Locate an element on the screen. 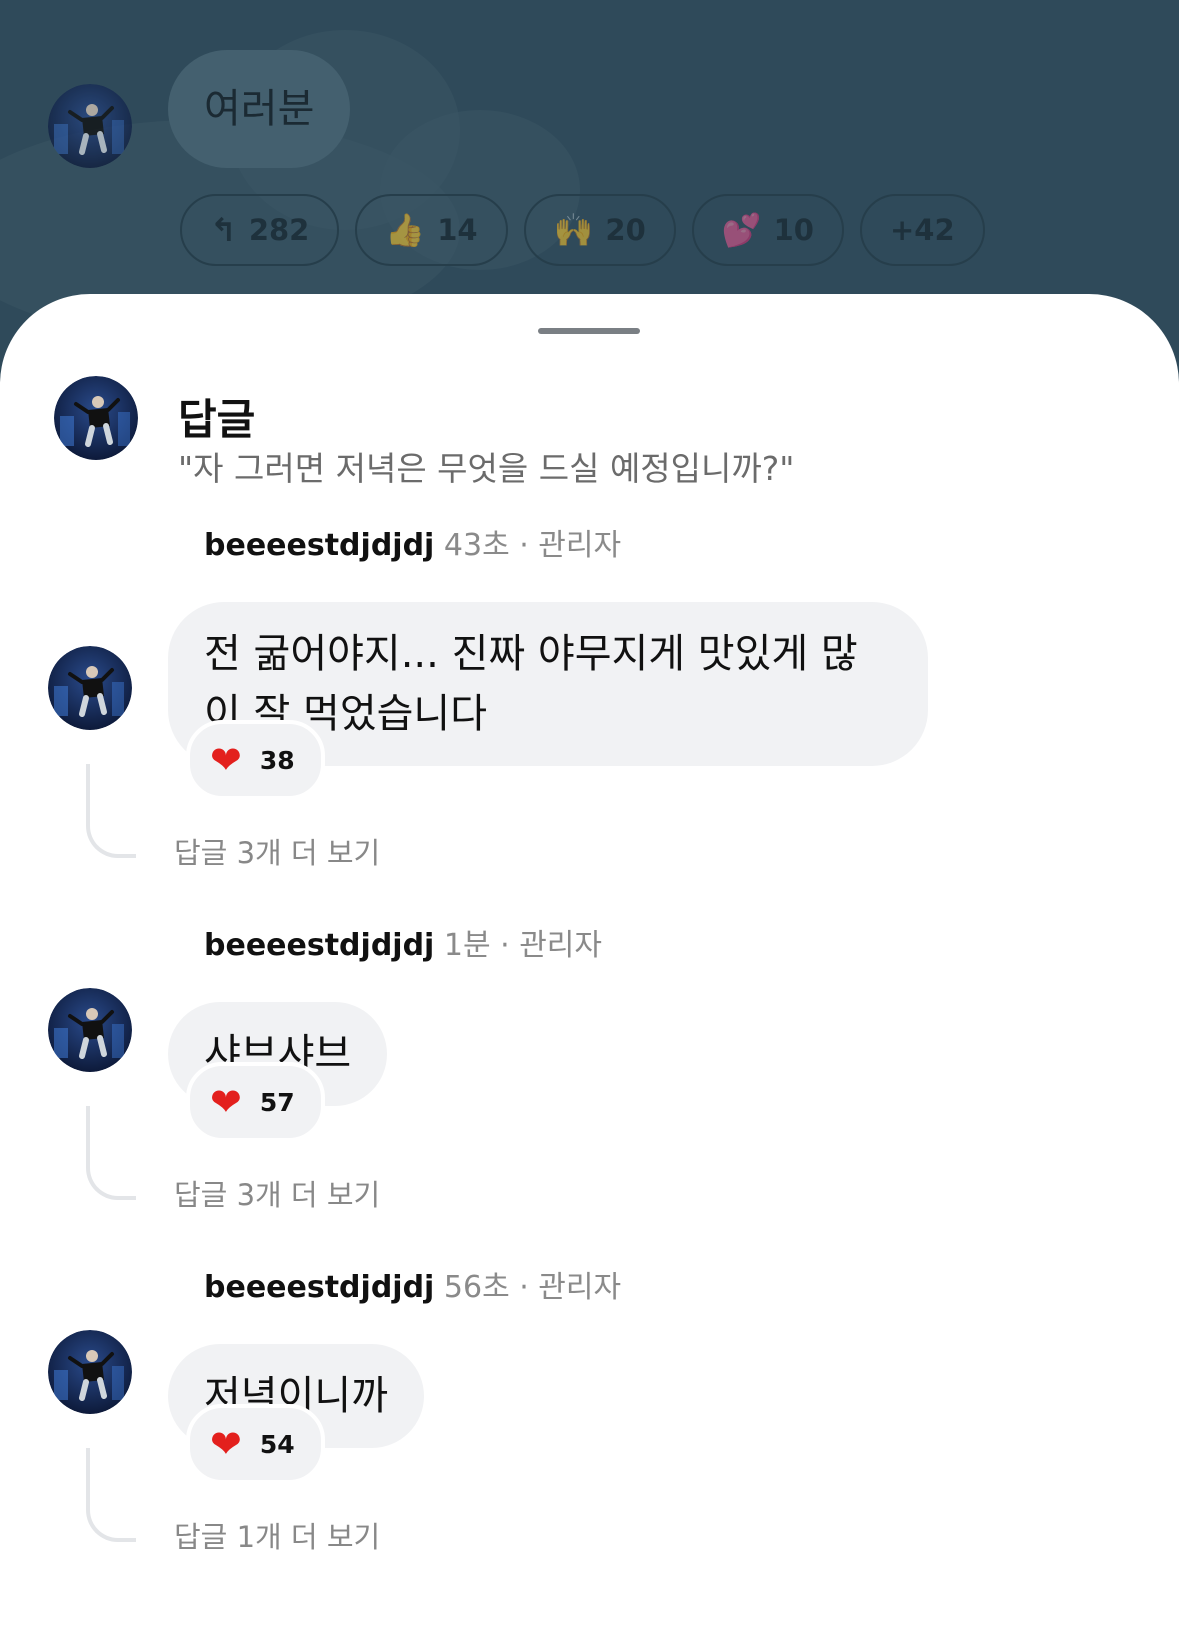 This screenshot has height=1648, width=1179. post-reaction-bar: ↰ 282 👍 14 🙌 20 💕 10 +42 is located at coordinates (582, 230).